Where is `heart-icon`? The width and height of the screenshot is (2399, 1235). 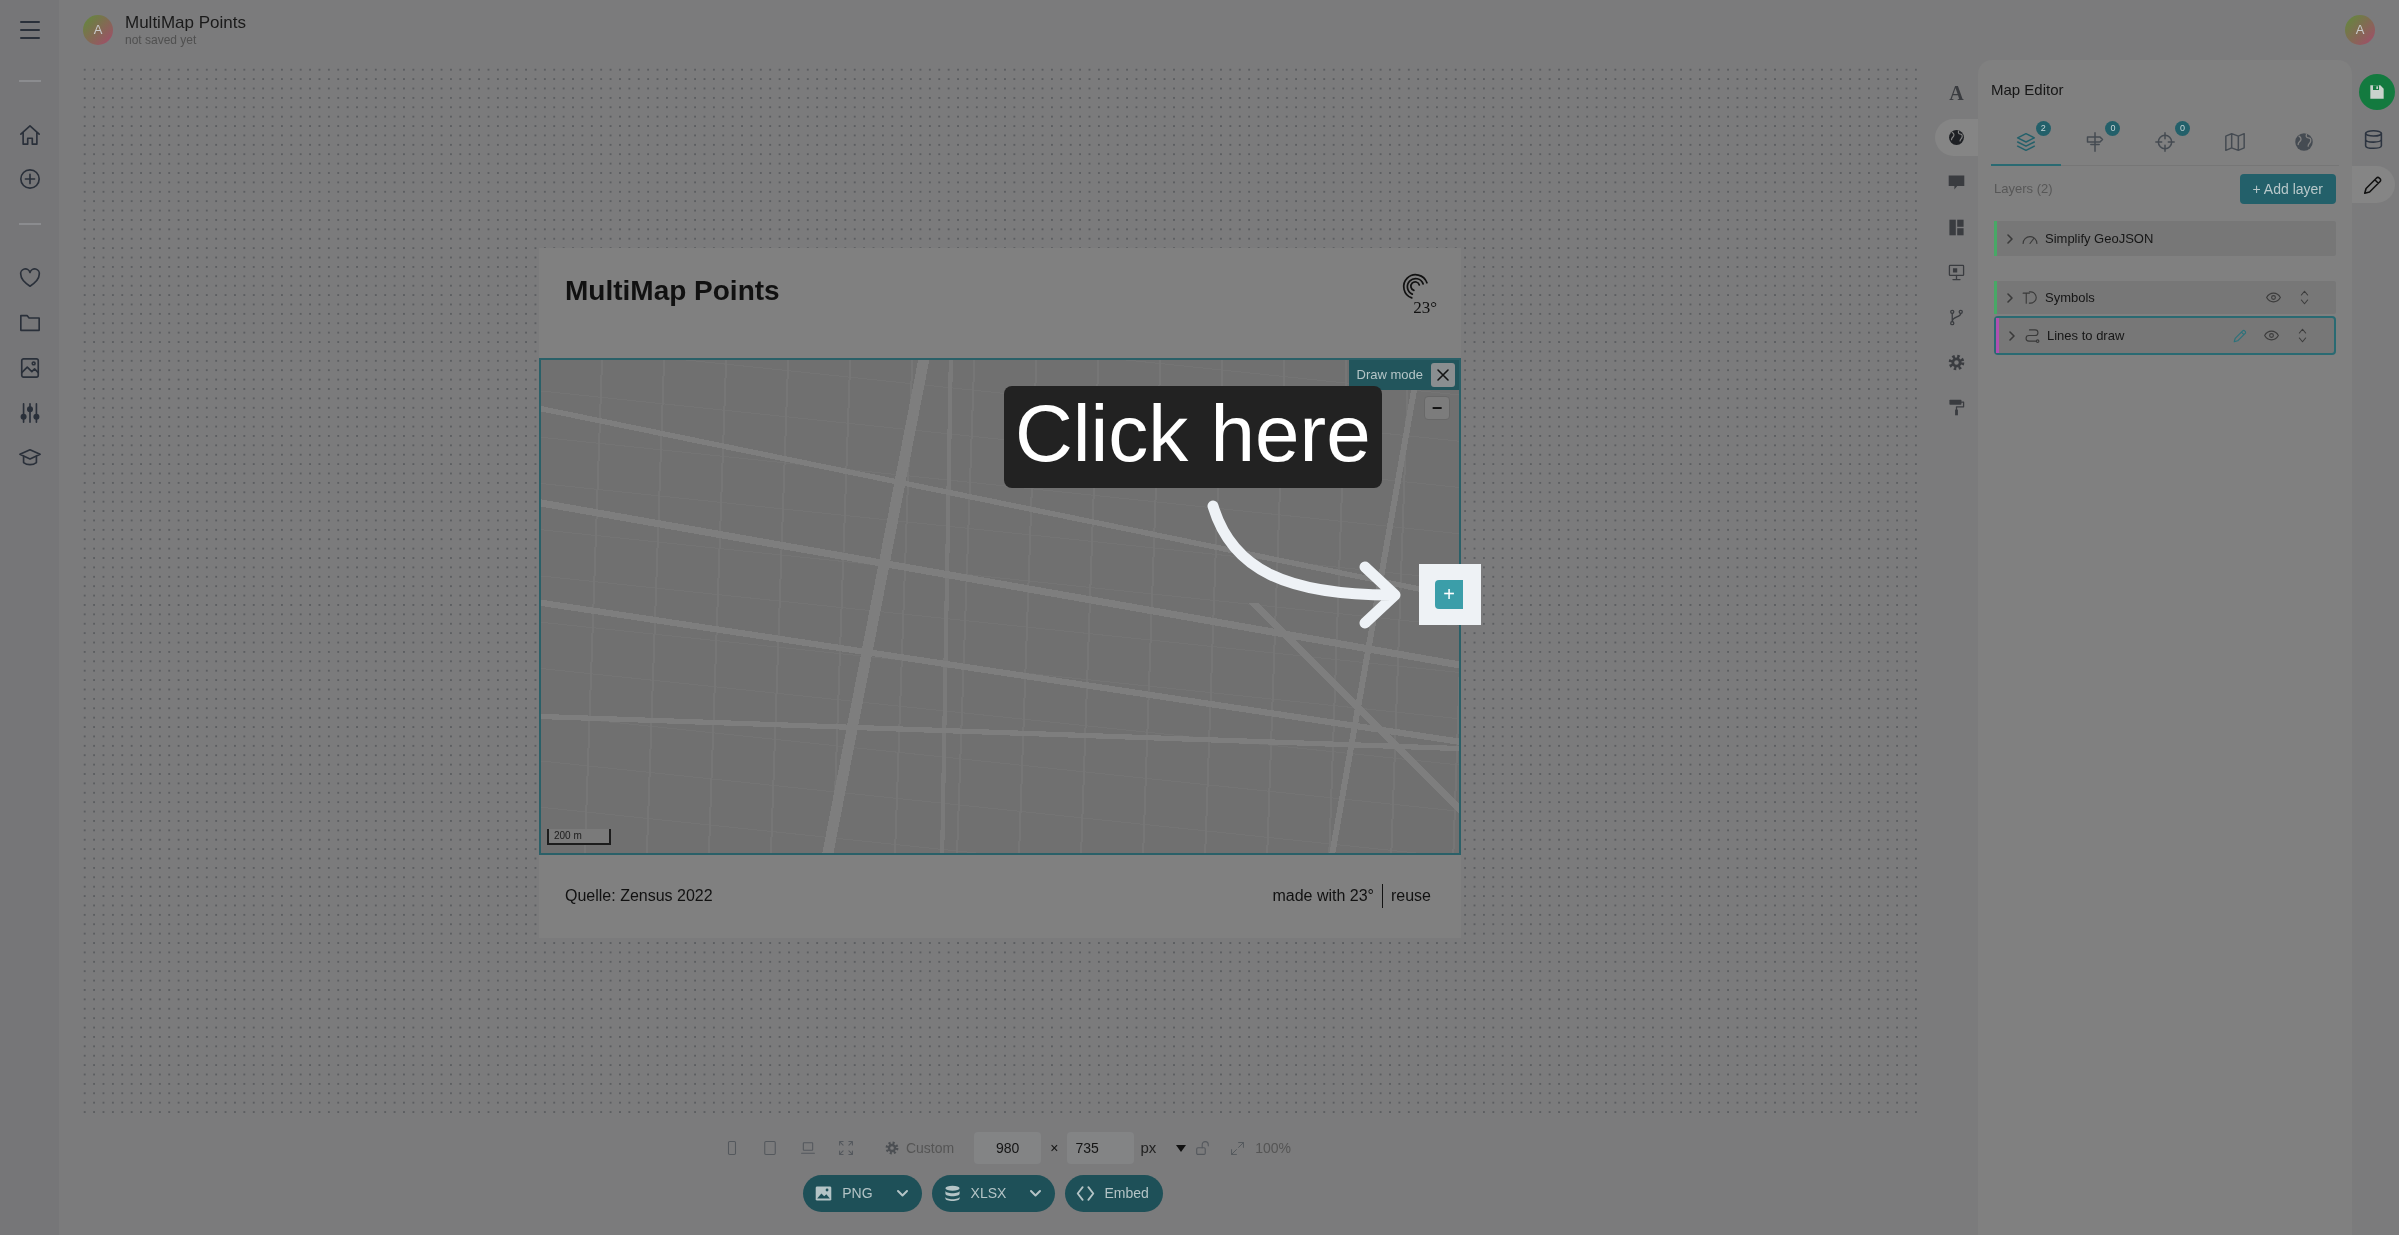 heart-icon is located at coordinates (29, 278).